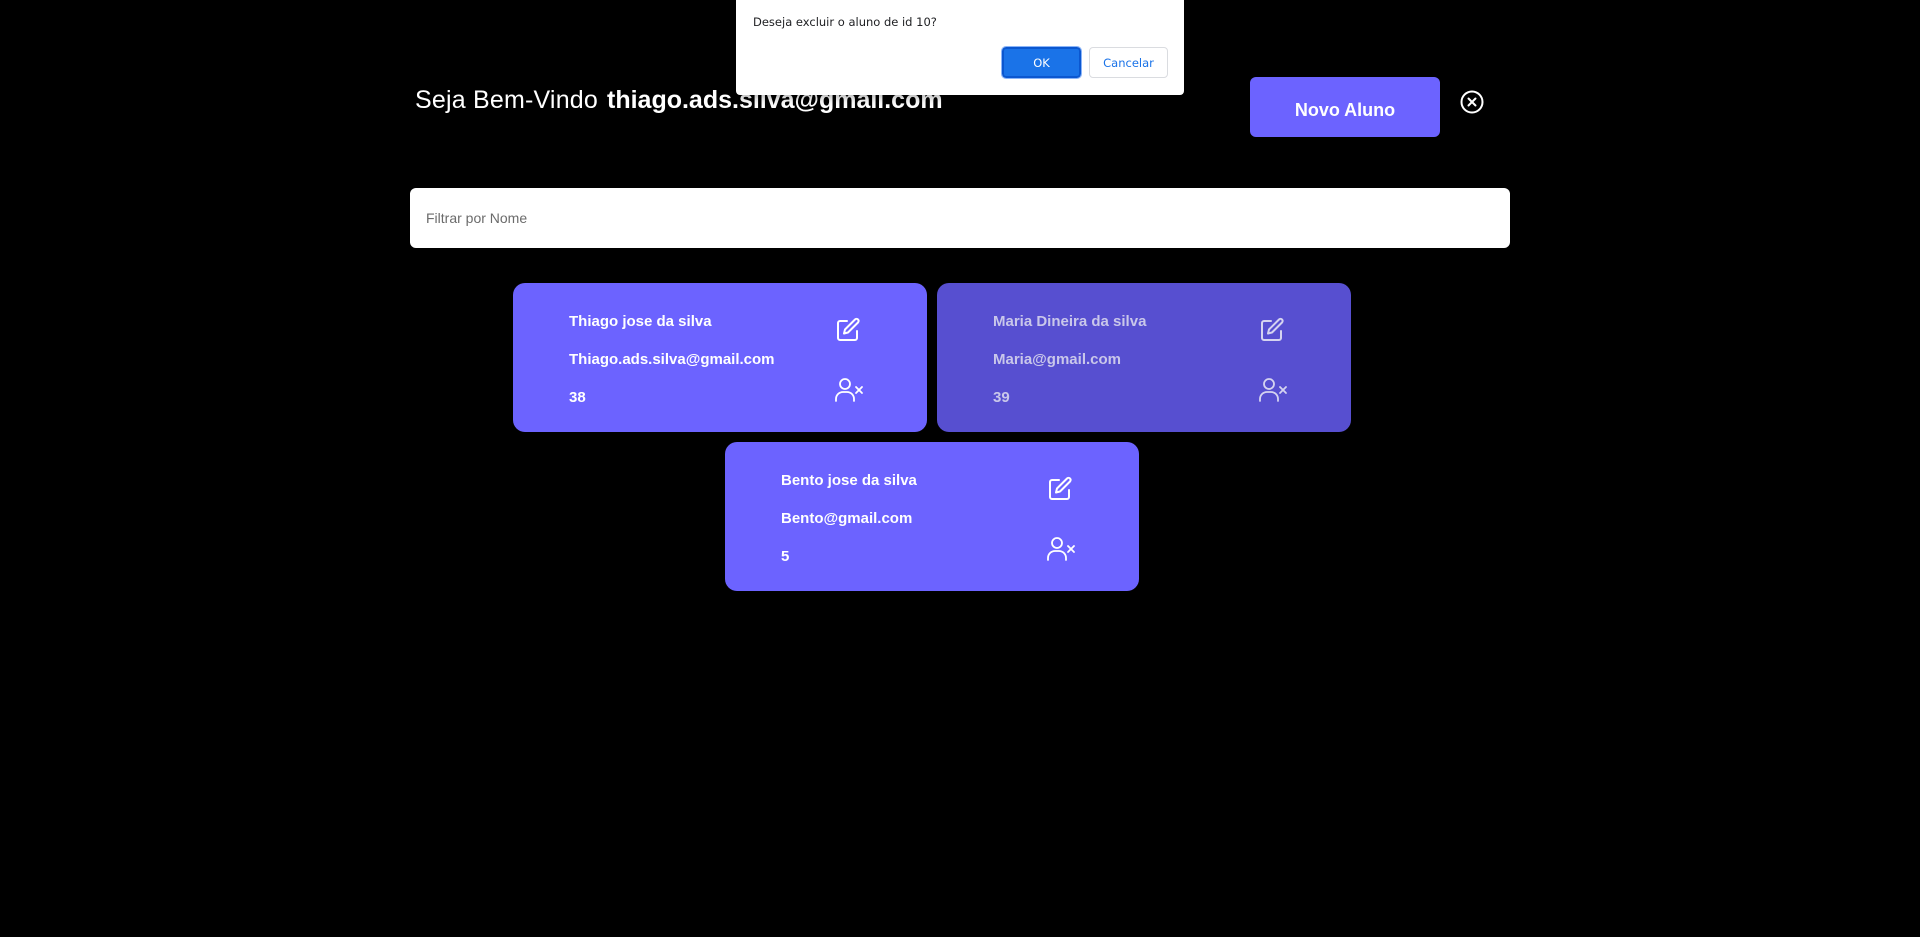 This screenshot has width=1920, height=939. What do you see at coordinates (847, 518) in the screenshot?
I see `student-email: Bento@gmail.com` at bounding box center [847, 518].